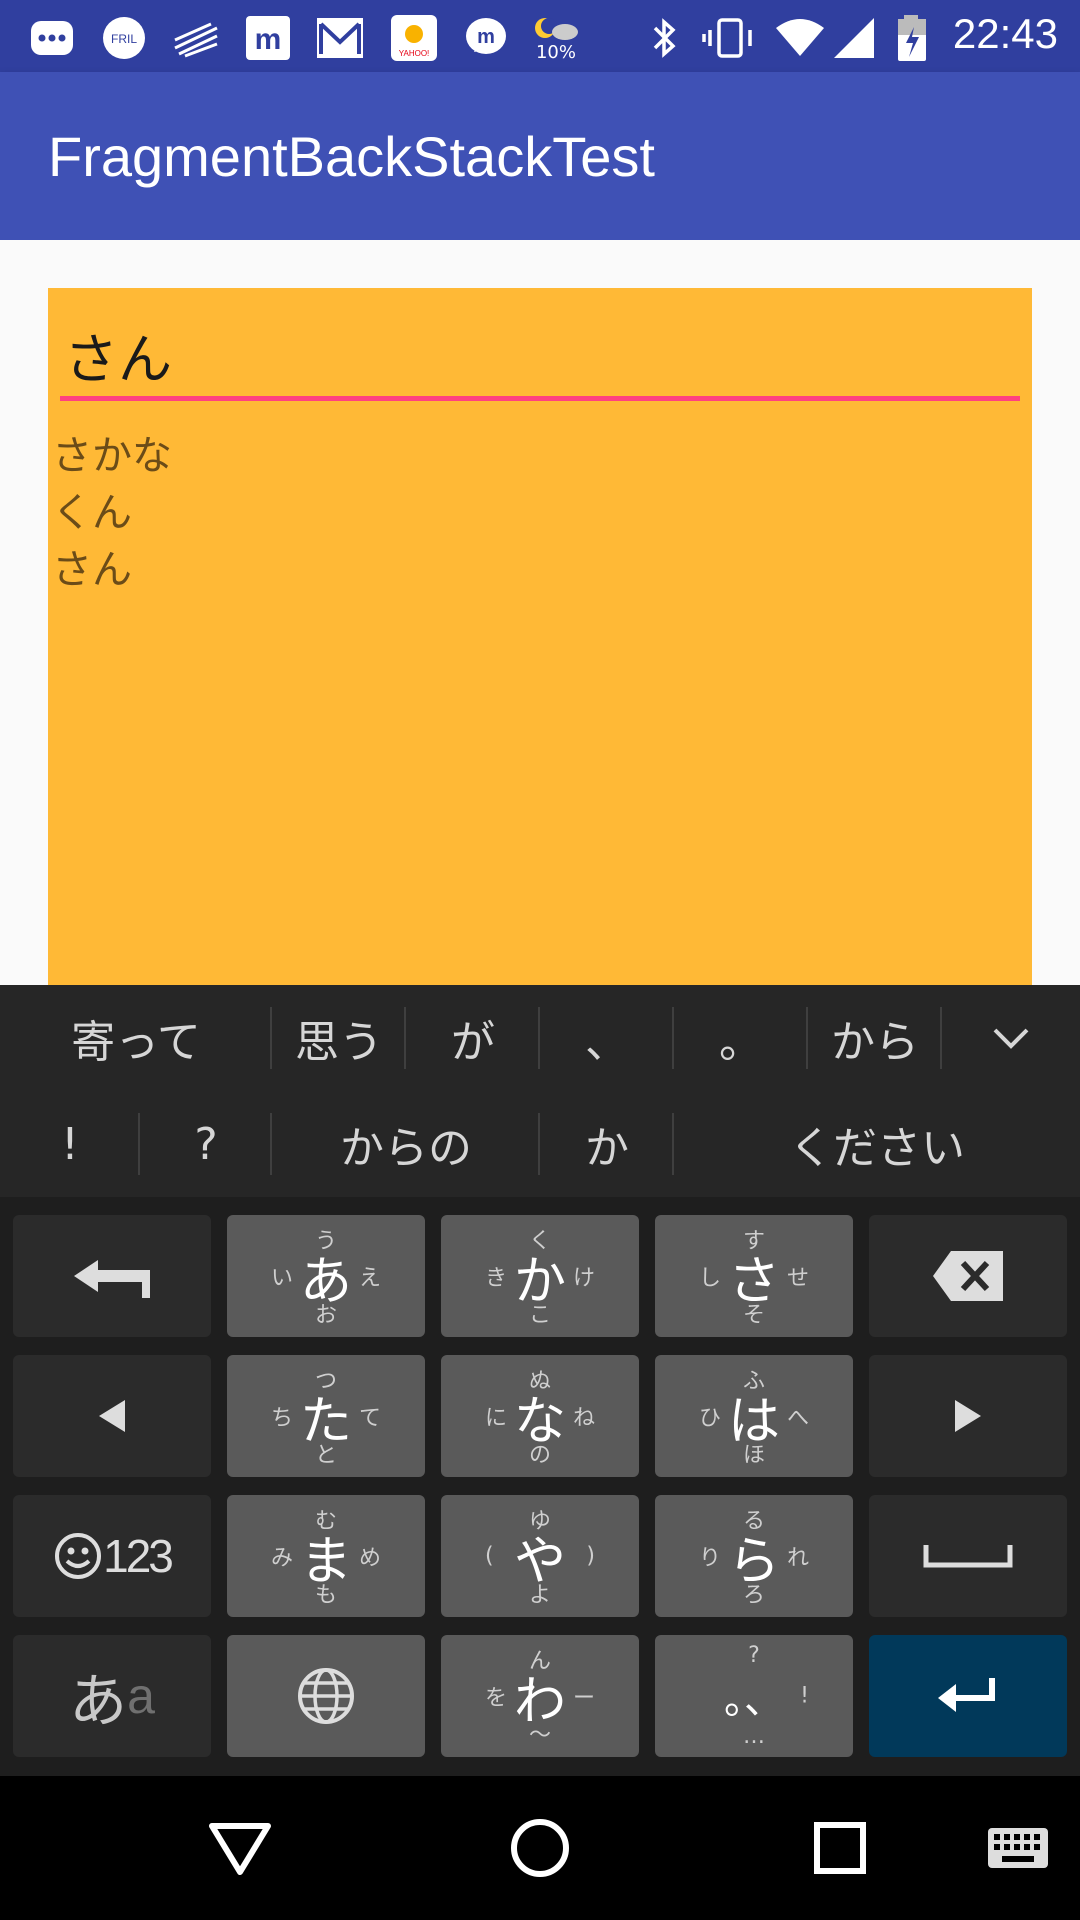 Image resolution: width=1080 pixels, height=1920 pixels. I want to click on space-key, so click(968, 1556).